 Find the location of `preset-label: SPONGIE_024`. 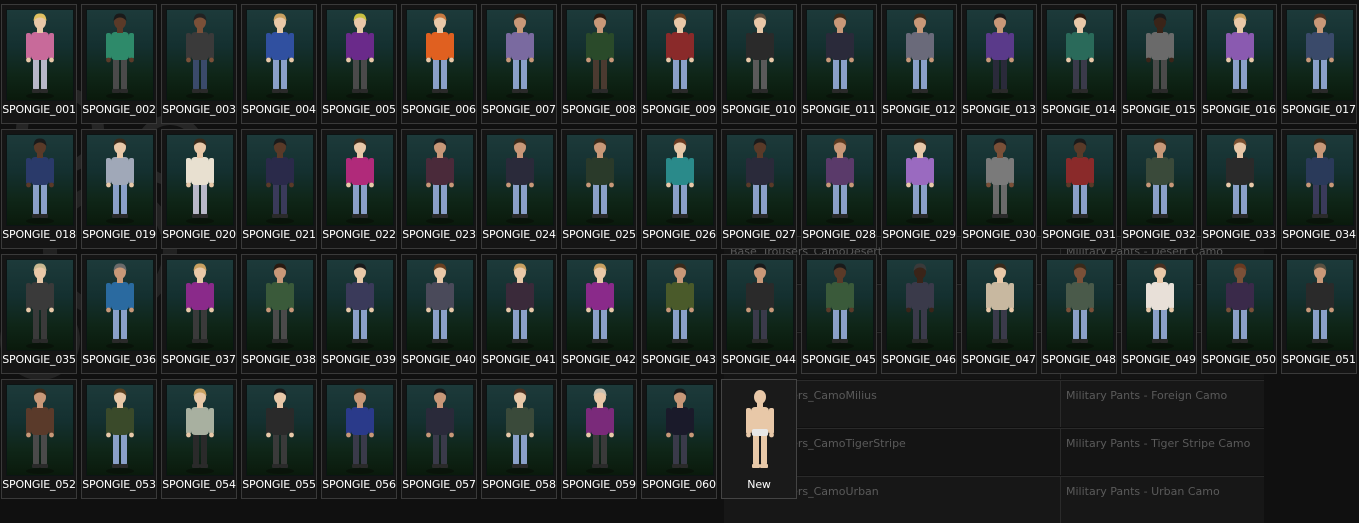

preset-label: SPONGIE_024 is located at coordinates (519, 234).